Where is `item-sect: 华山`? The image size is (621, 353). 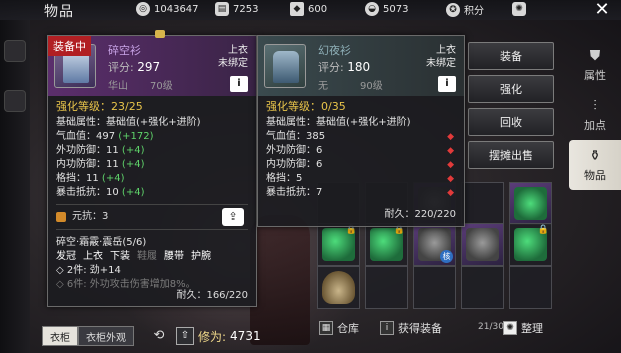 item-sect: 华山 is located at coordinates (118, 86).